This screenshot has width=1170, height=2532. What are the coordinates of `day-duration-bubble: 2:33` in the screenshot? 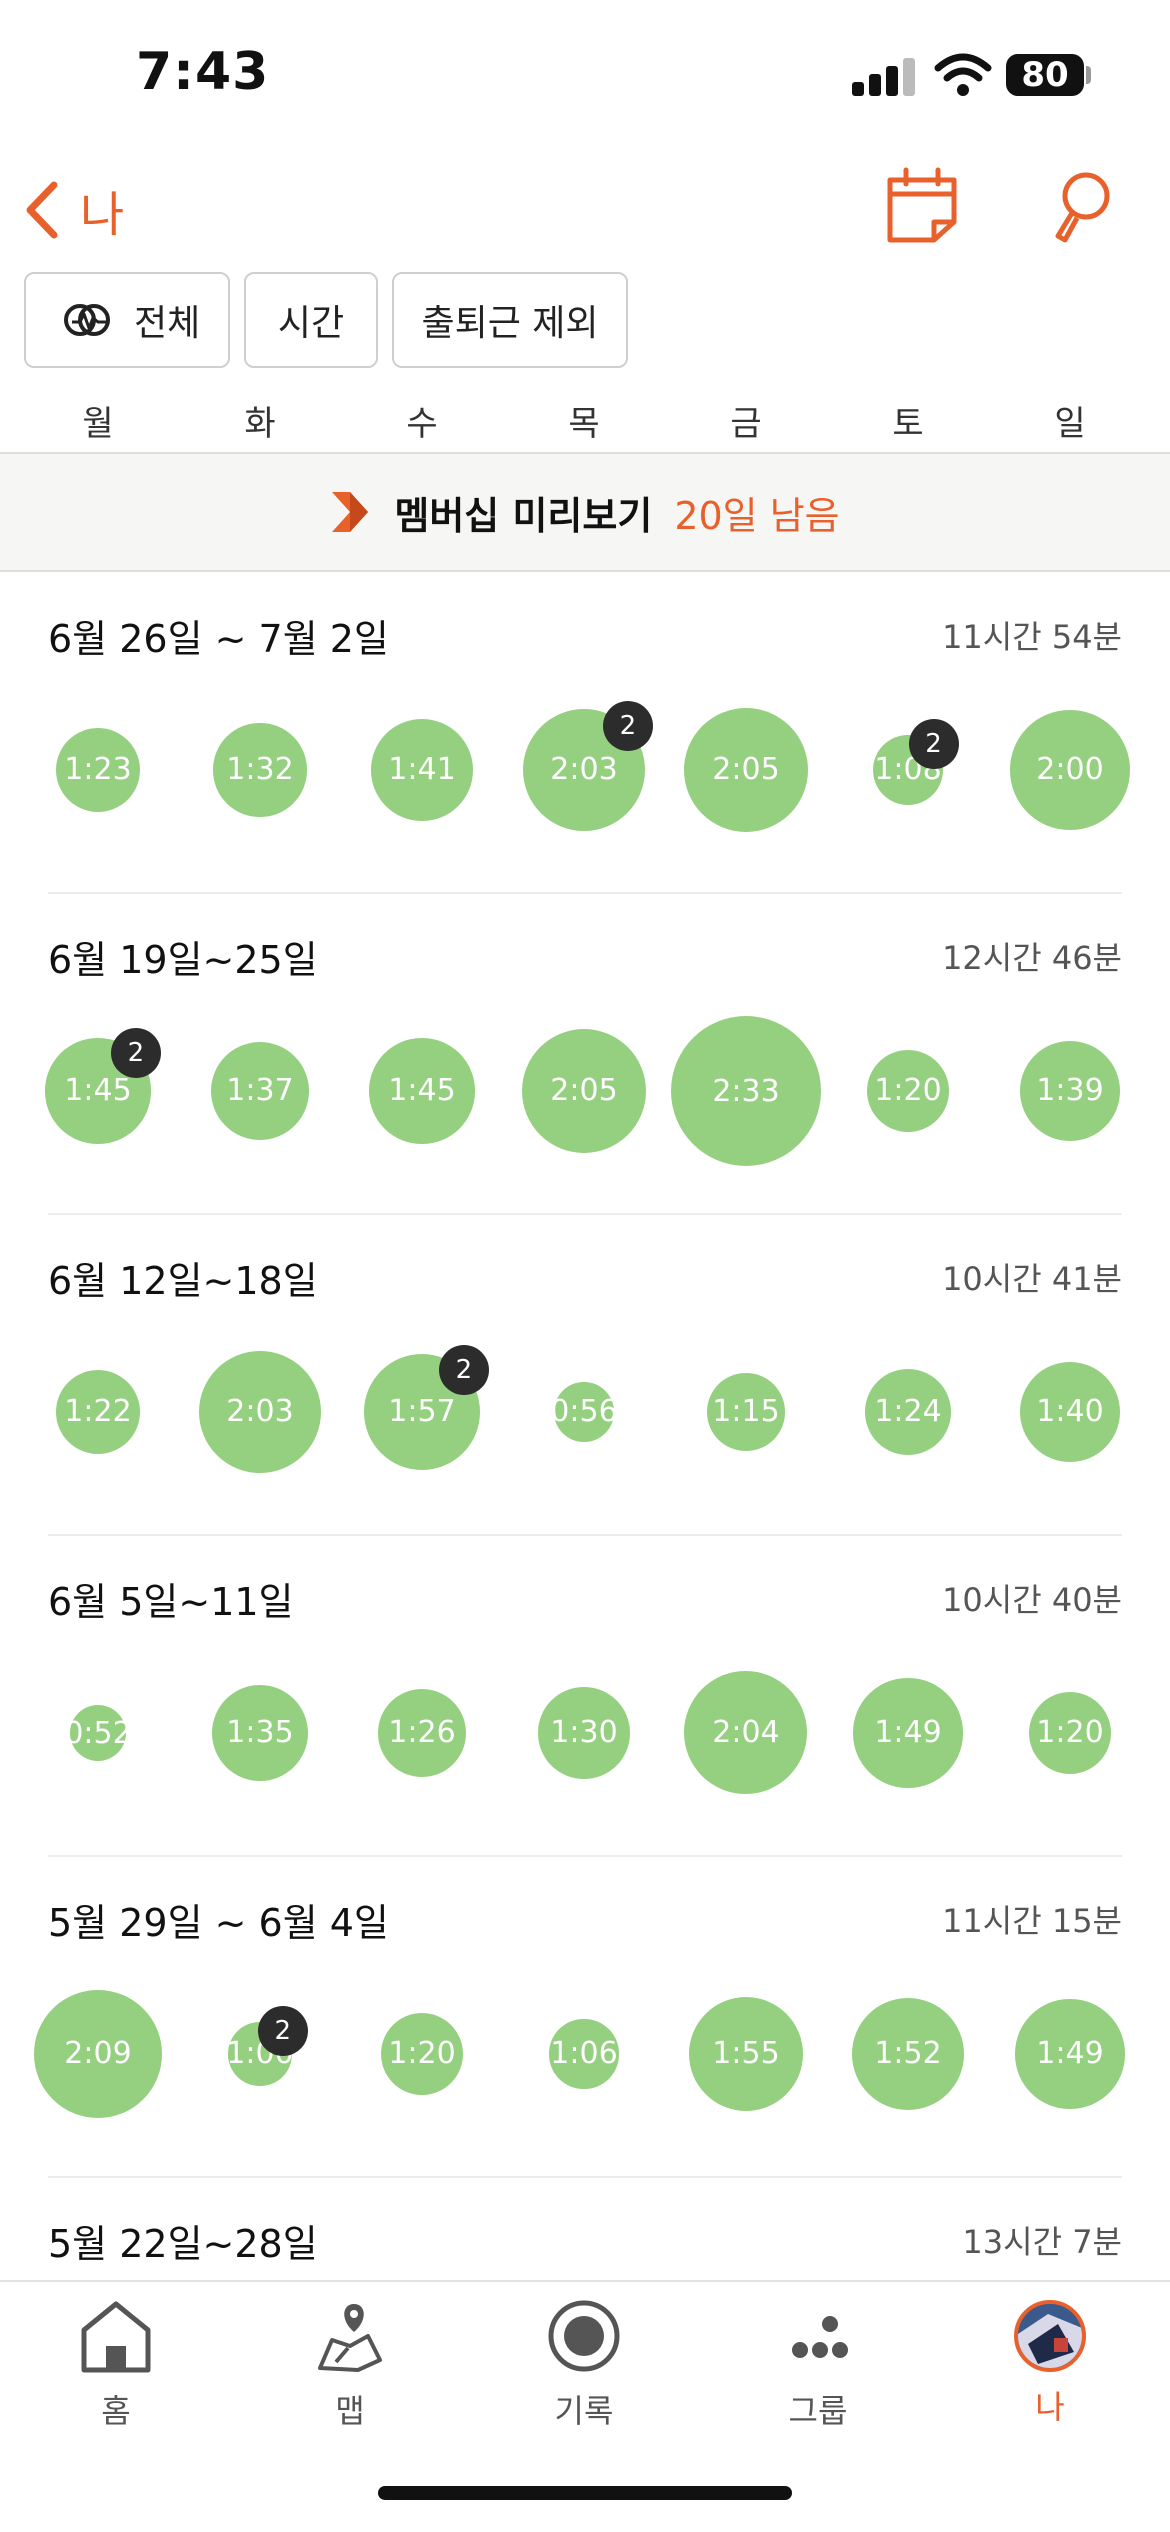 It's located at (746, 1091).